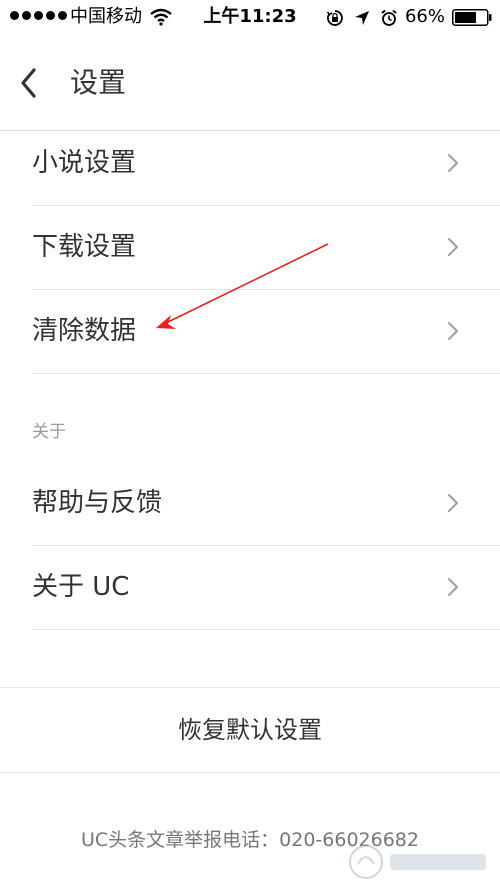  I want to click on location-icon, so click(362, 18).